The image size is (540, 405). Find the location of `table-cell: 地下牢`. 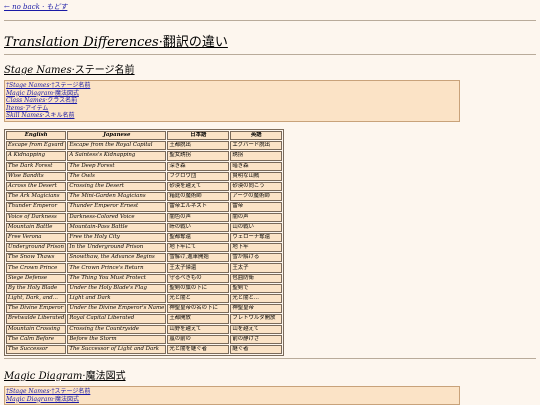

table-cell: 地下牢 is located at coordinates (256, 248).